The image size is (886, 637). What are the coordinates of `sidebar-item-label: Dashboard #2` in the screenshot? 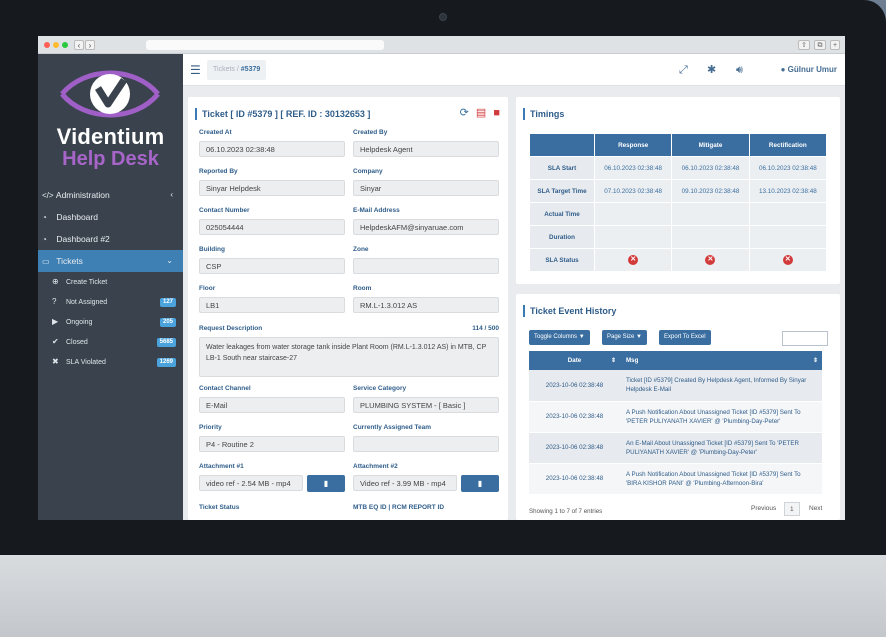 It's located at (83, 239).